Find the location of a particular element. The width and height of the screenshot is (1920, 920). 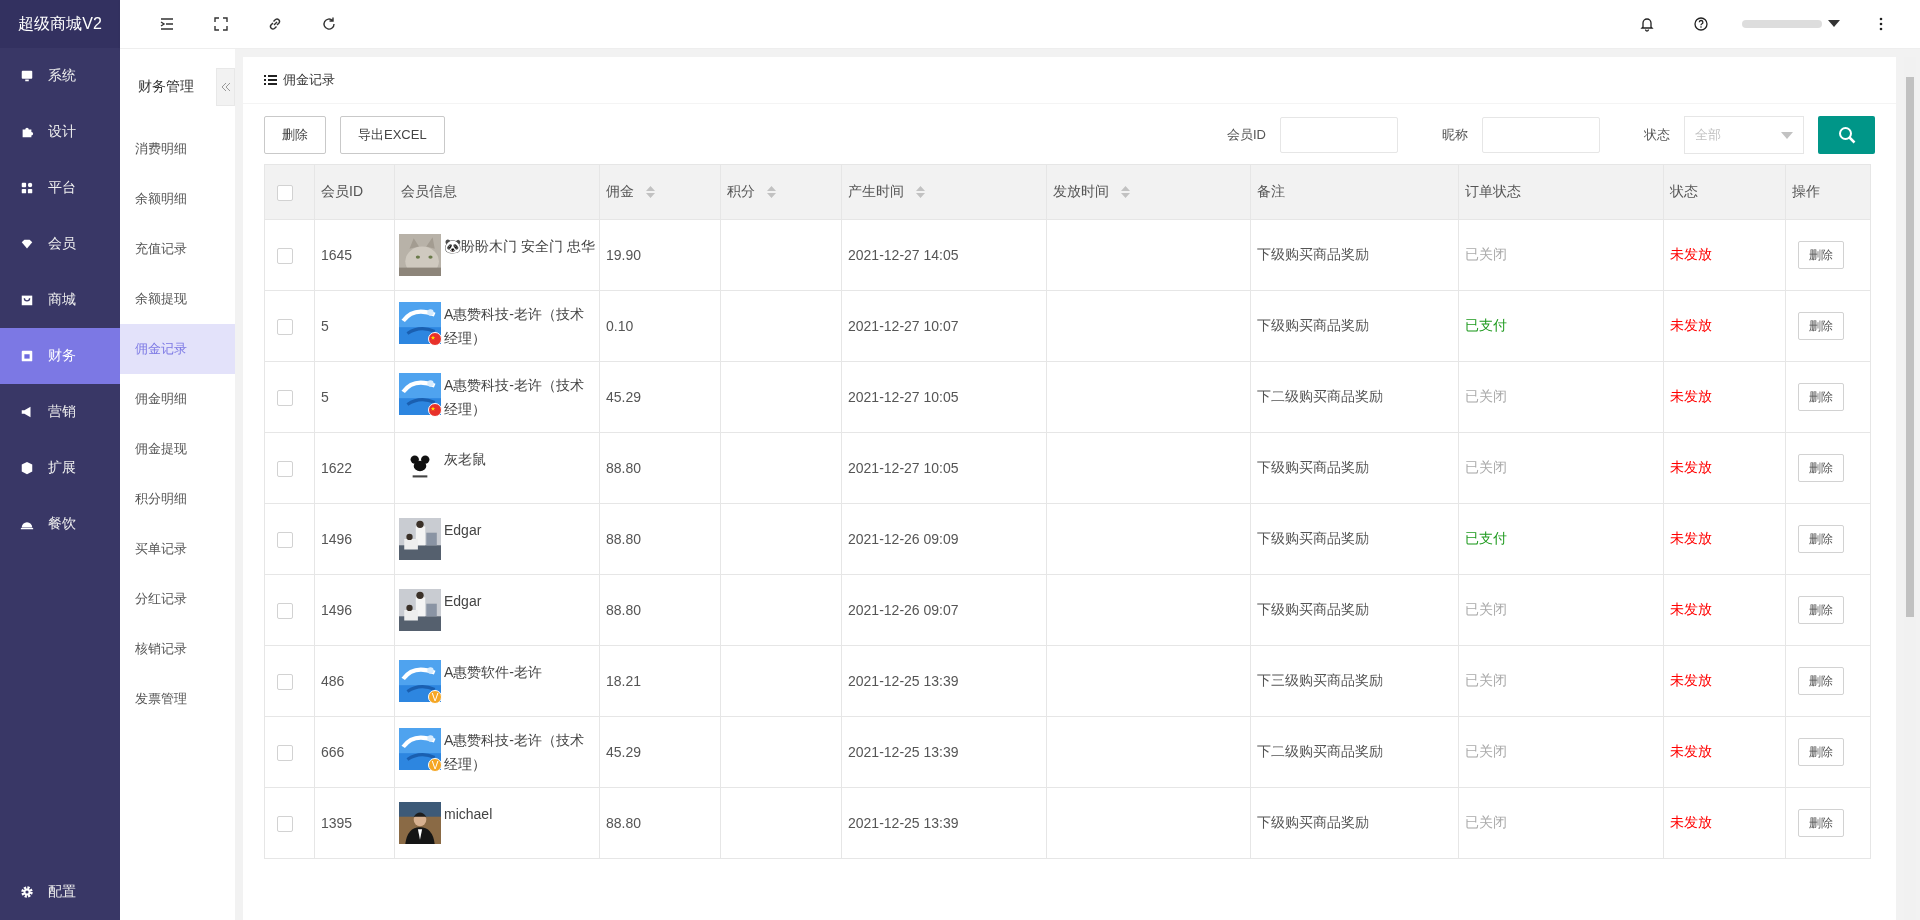

table-cell: 2021-12-25 13:39 is located at coordinates (944, 681).